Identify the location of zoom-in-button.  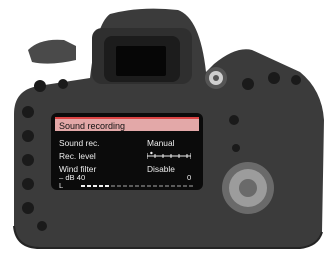
(28, 184).